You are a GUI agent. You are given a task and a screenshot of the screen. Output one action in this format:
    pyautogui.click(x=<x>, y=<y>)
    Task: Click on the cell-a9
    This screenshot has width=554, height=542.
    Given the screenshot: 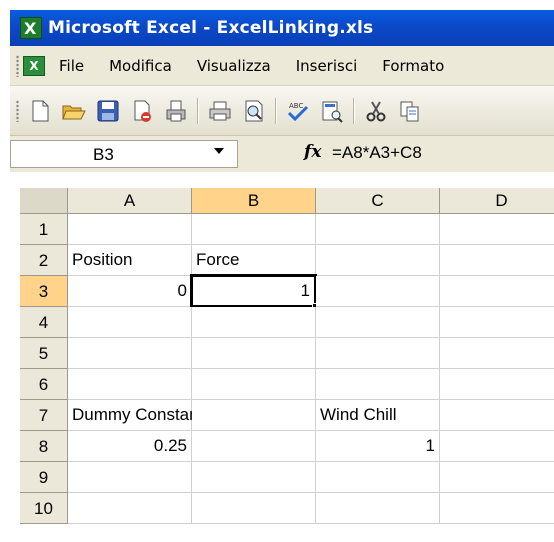 What is the action you would take?
    pyautogui.click(x=130, y=477)
    